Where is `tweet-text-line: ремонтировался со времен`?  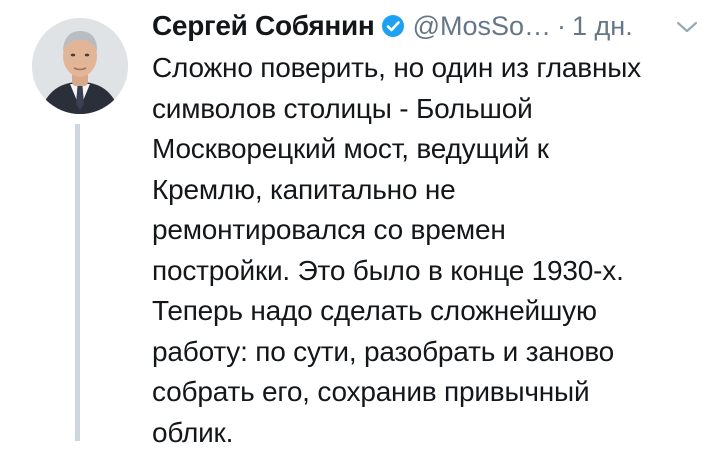
tweet-text-line: ремонтировался со времен is located at coordinates (427, 230).